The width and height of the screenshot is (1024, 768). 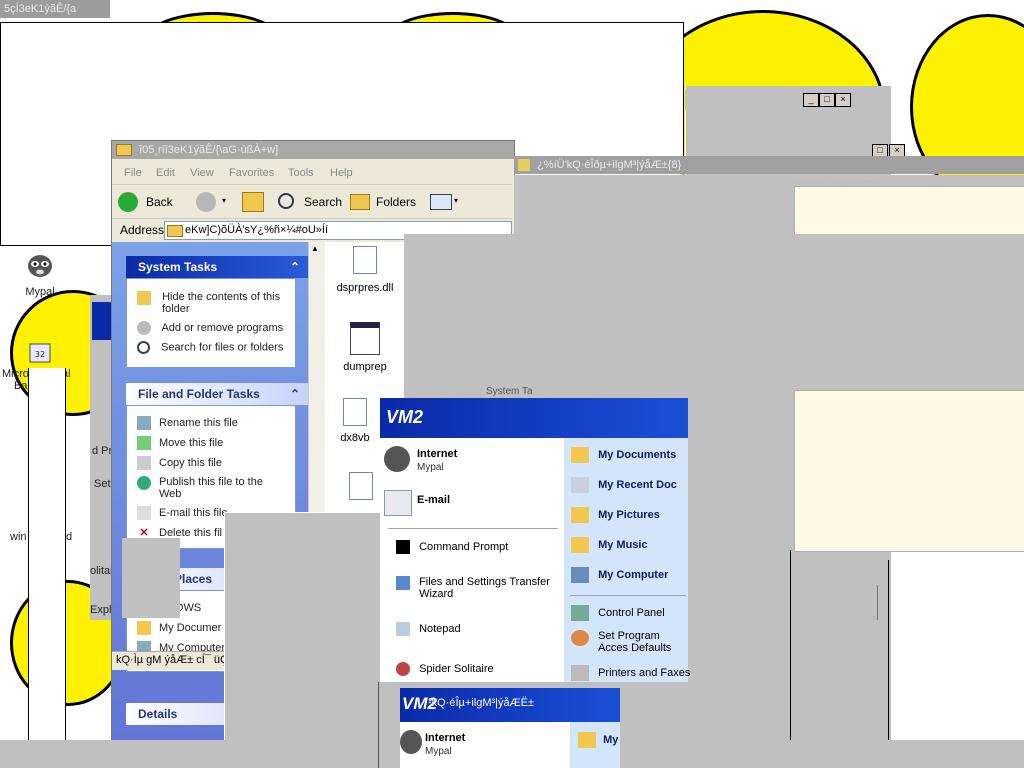 What do you see at coordinates (102, 451) in the screenshot?
I see `partial-text: d Pr` at bounding box center [102, 451].